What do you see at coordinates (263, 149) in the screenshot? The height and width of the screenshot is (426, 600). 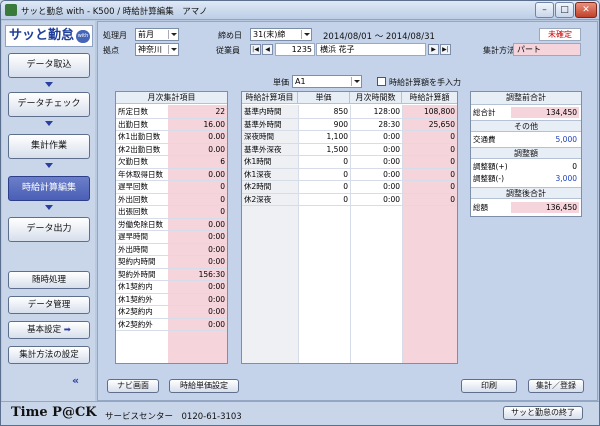 I see `hourly-cell-item: 基準外深夜` at bounding box center [263, 149].